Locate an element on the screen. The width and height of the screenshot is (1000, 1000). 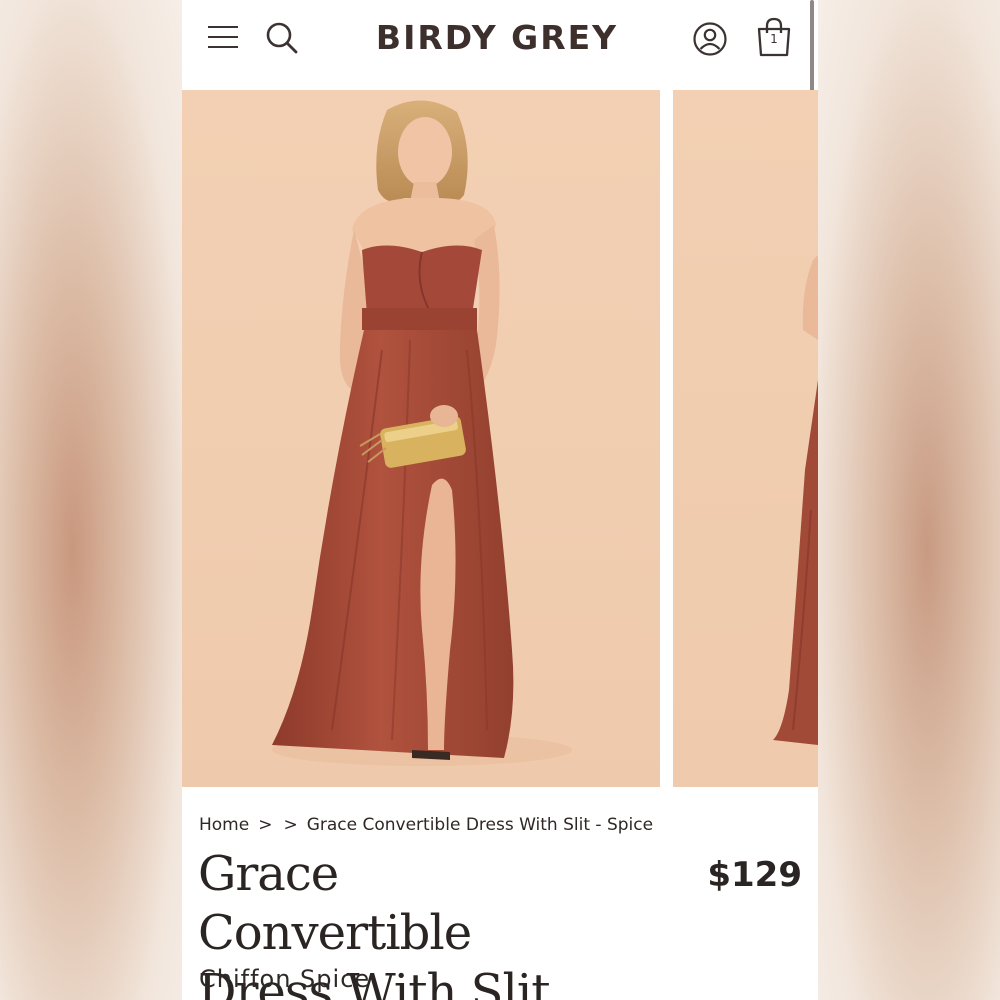
site-header: BIRDY GREY 1 is located at coordinates (500, 53).